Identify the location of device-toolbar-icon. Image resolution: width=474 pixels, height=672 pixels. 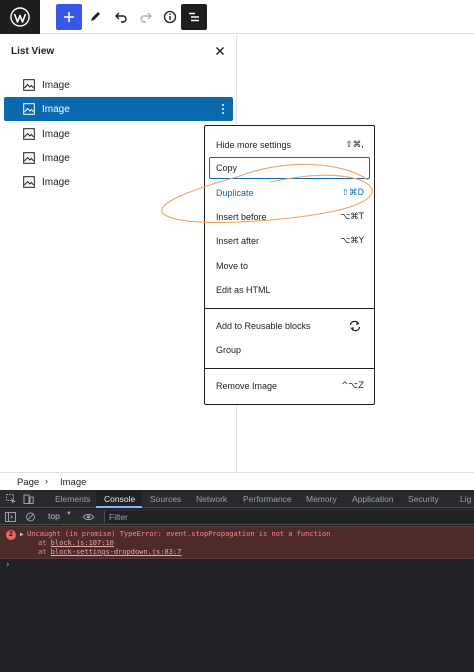
(28, 499).